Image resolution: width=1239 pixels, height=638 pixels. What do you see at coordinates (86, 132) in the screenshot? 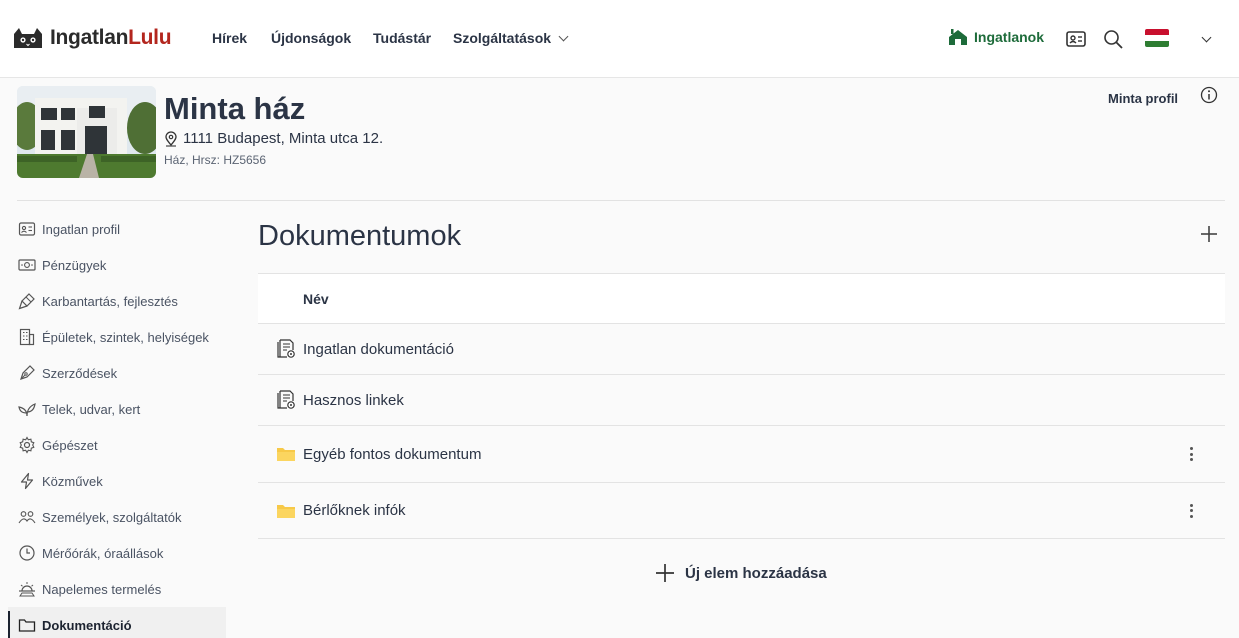
I see `property-image` at bounding box center [86, 132].